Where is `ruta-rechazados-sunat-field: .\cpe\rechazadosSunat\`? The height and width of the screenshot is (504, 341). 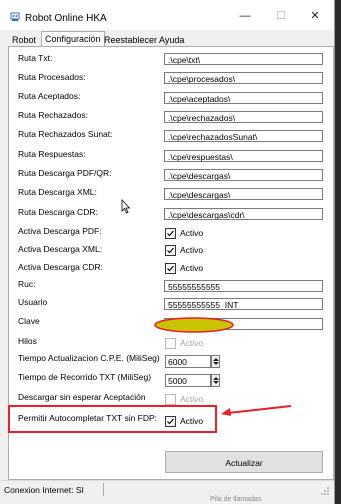 ruta-rechazados-sunat-field: .\cpe\rechazadosSunat\ is located at coordinates (243, 136).